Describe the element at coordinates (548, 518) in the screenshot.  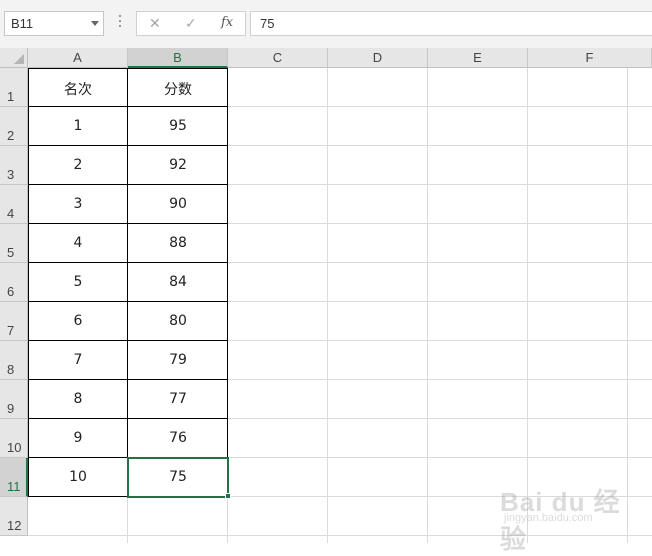
I see `watermark-url: jingyan.baidu.com` at that location.